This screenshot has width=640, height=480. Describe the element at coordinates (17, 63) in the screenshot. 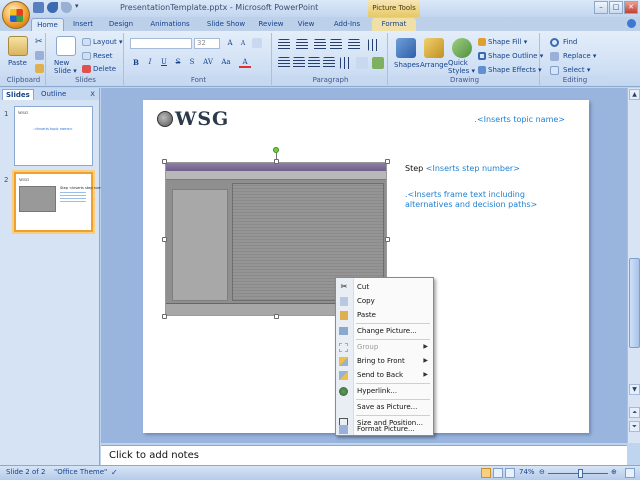

I see `paste-button: Paste` at that location.